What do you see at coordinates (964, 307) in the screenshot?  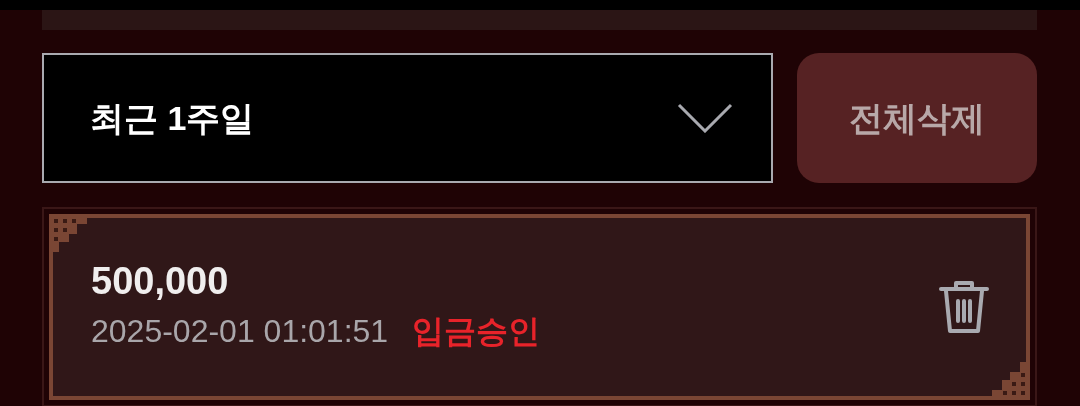 I see `trash-icon` at bounding box center [964, 307].